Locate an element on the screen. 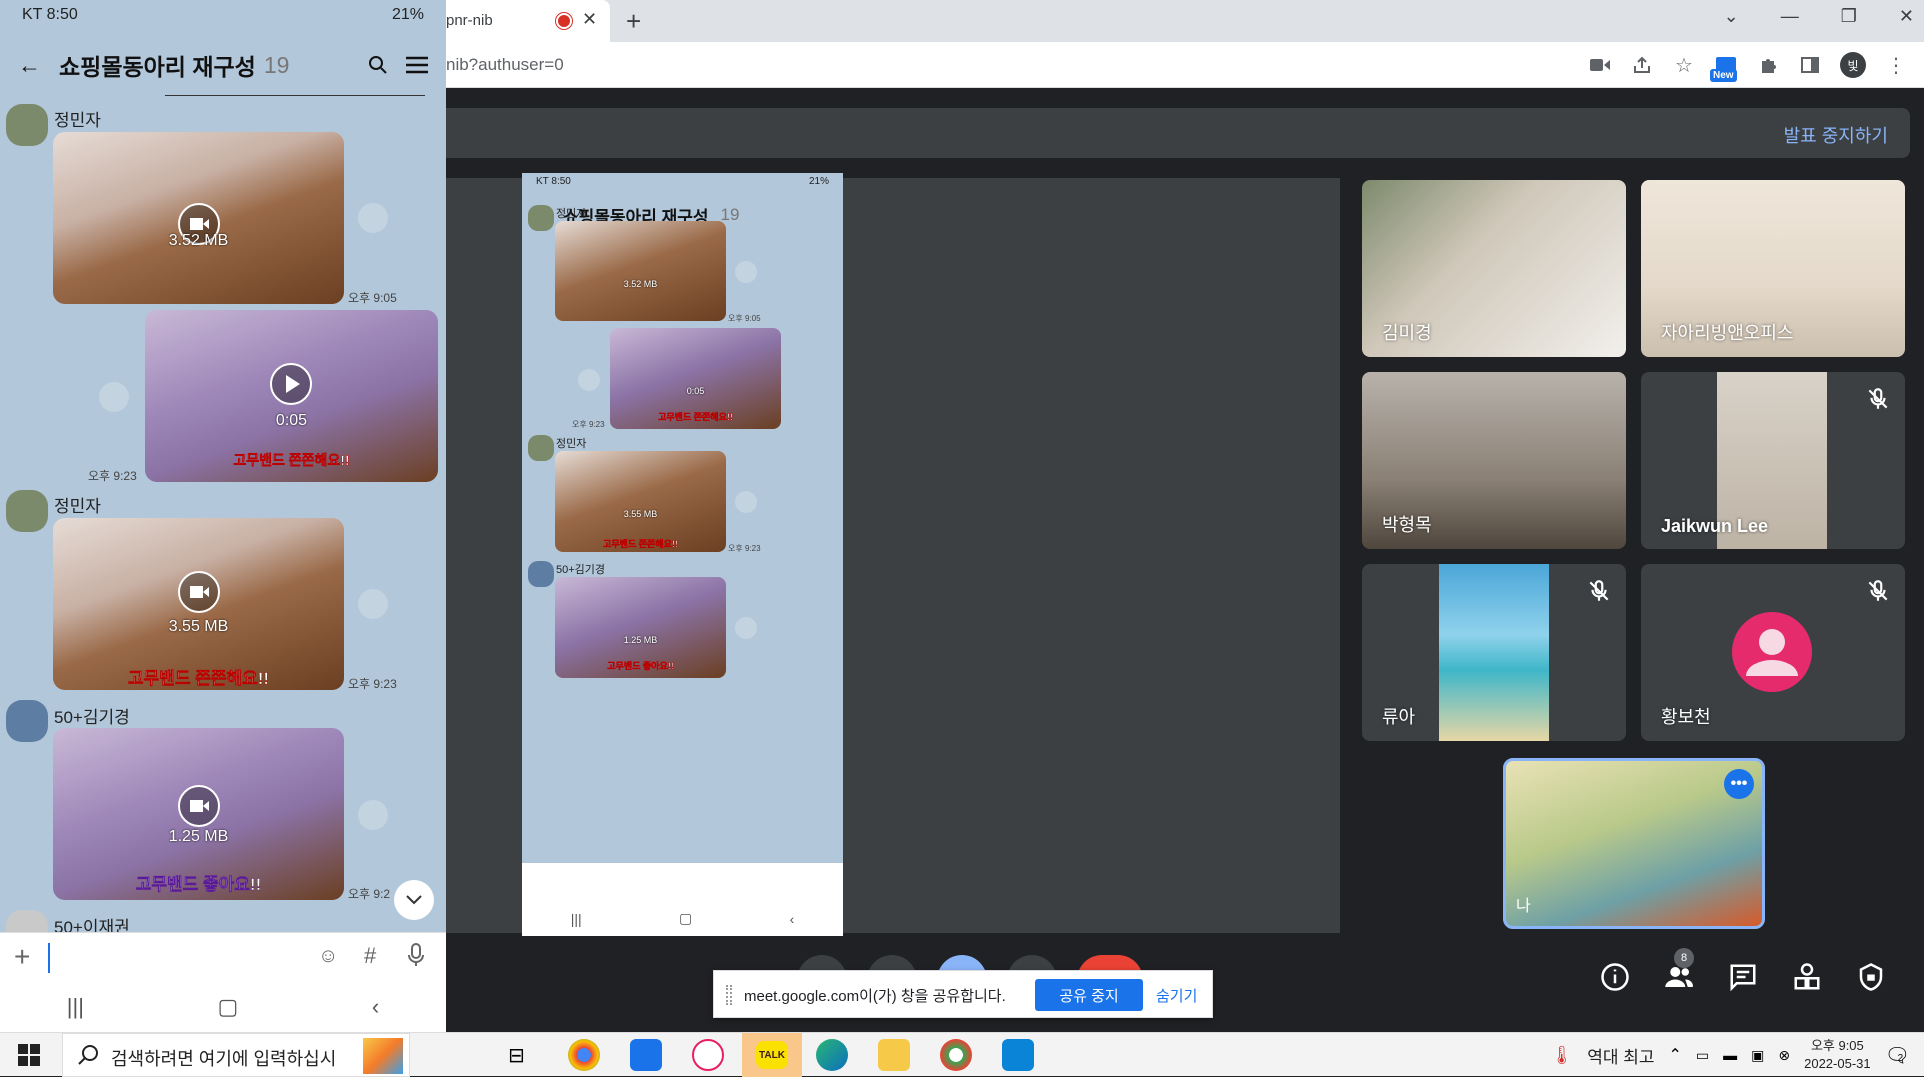  notification-icon: 🗨 2 is located at coordinates (1897, 1055).